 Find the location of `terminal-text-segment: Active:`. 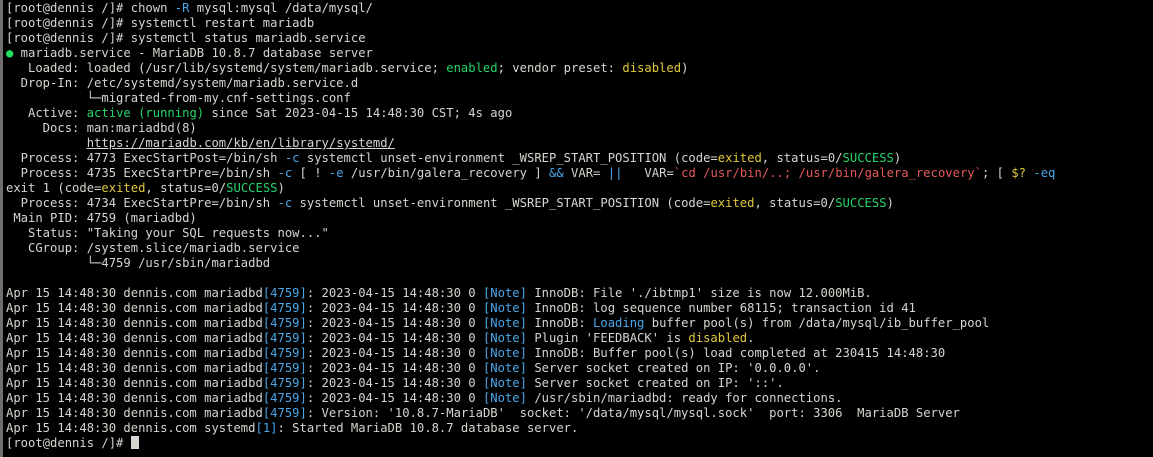

terminal-text-segment: Active: is located at coordinates (46, 113).